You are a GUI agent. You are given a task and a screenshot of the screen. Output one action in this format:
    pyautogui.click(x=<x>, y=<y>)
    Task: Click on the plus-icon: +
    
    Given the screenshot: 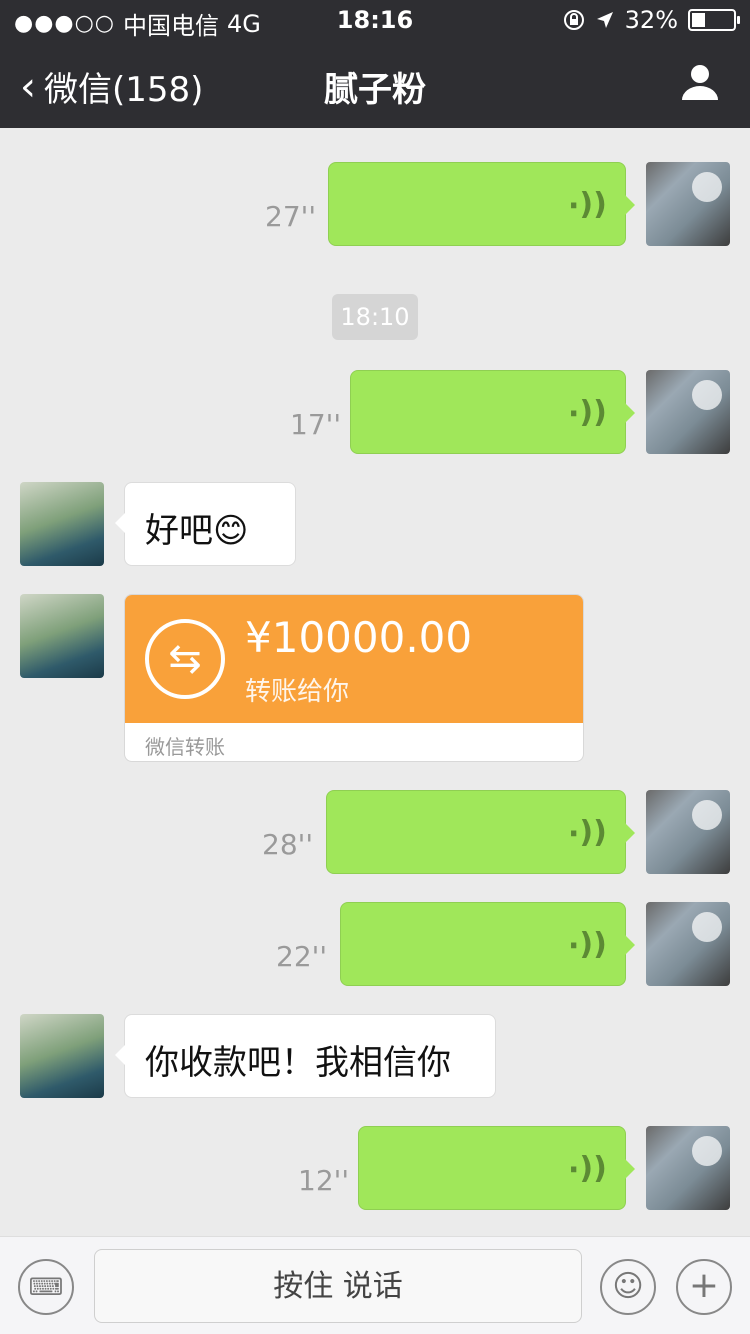 What is the action you would take?
    pyautogui.click(x=704, y=1287)
    